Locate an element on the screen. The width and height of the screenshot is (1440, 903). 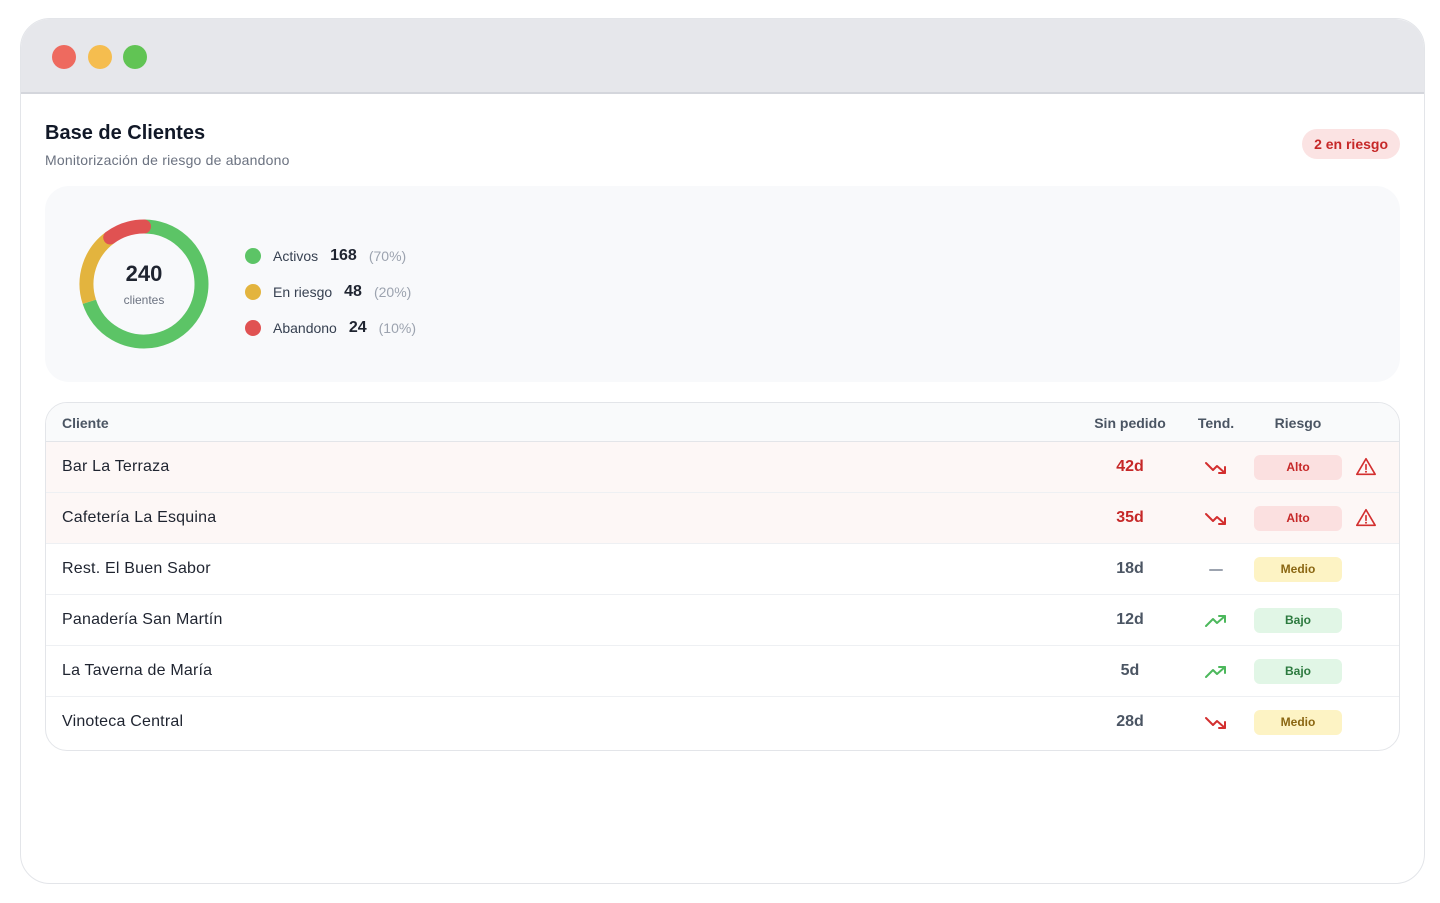
table-header: Cliente Sin pedido Tend. Riesgo is located at coordinates (722, 422).